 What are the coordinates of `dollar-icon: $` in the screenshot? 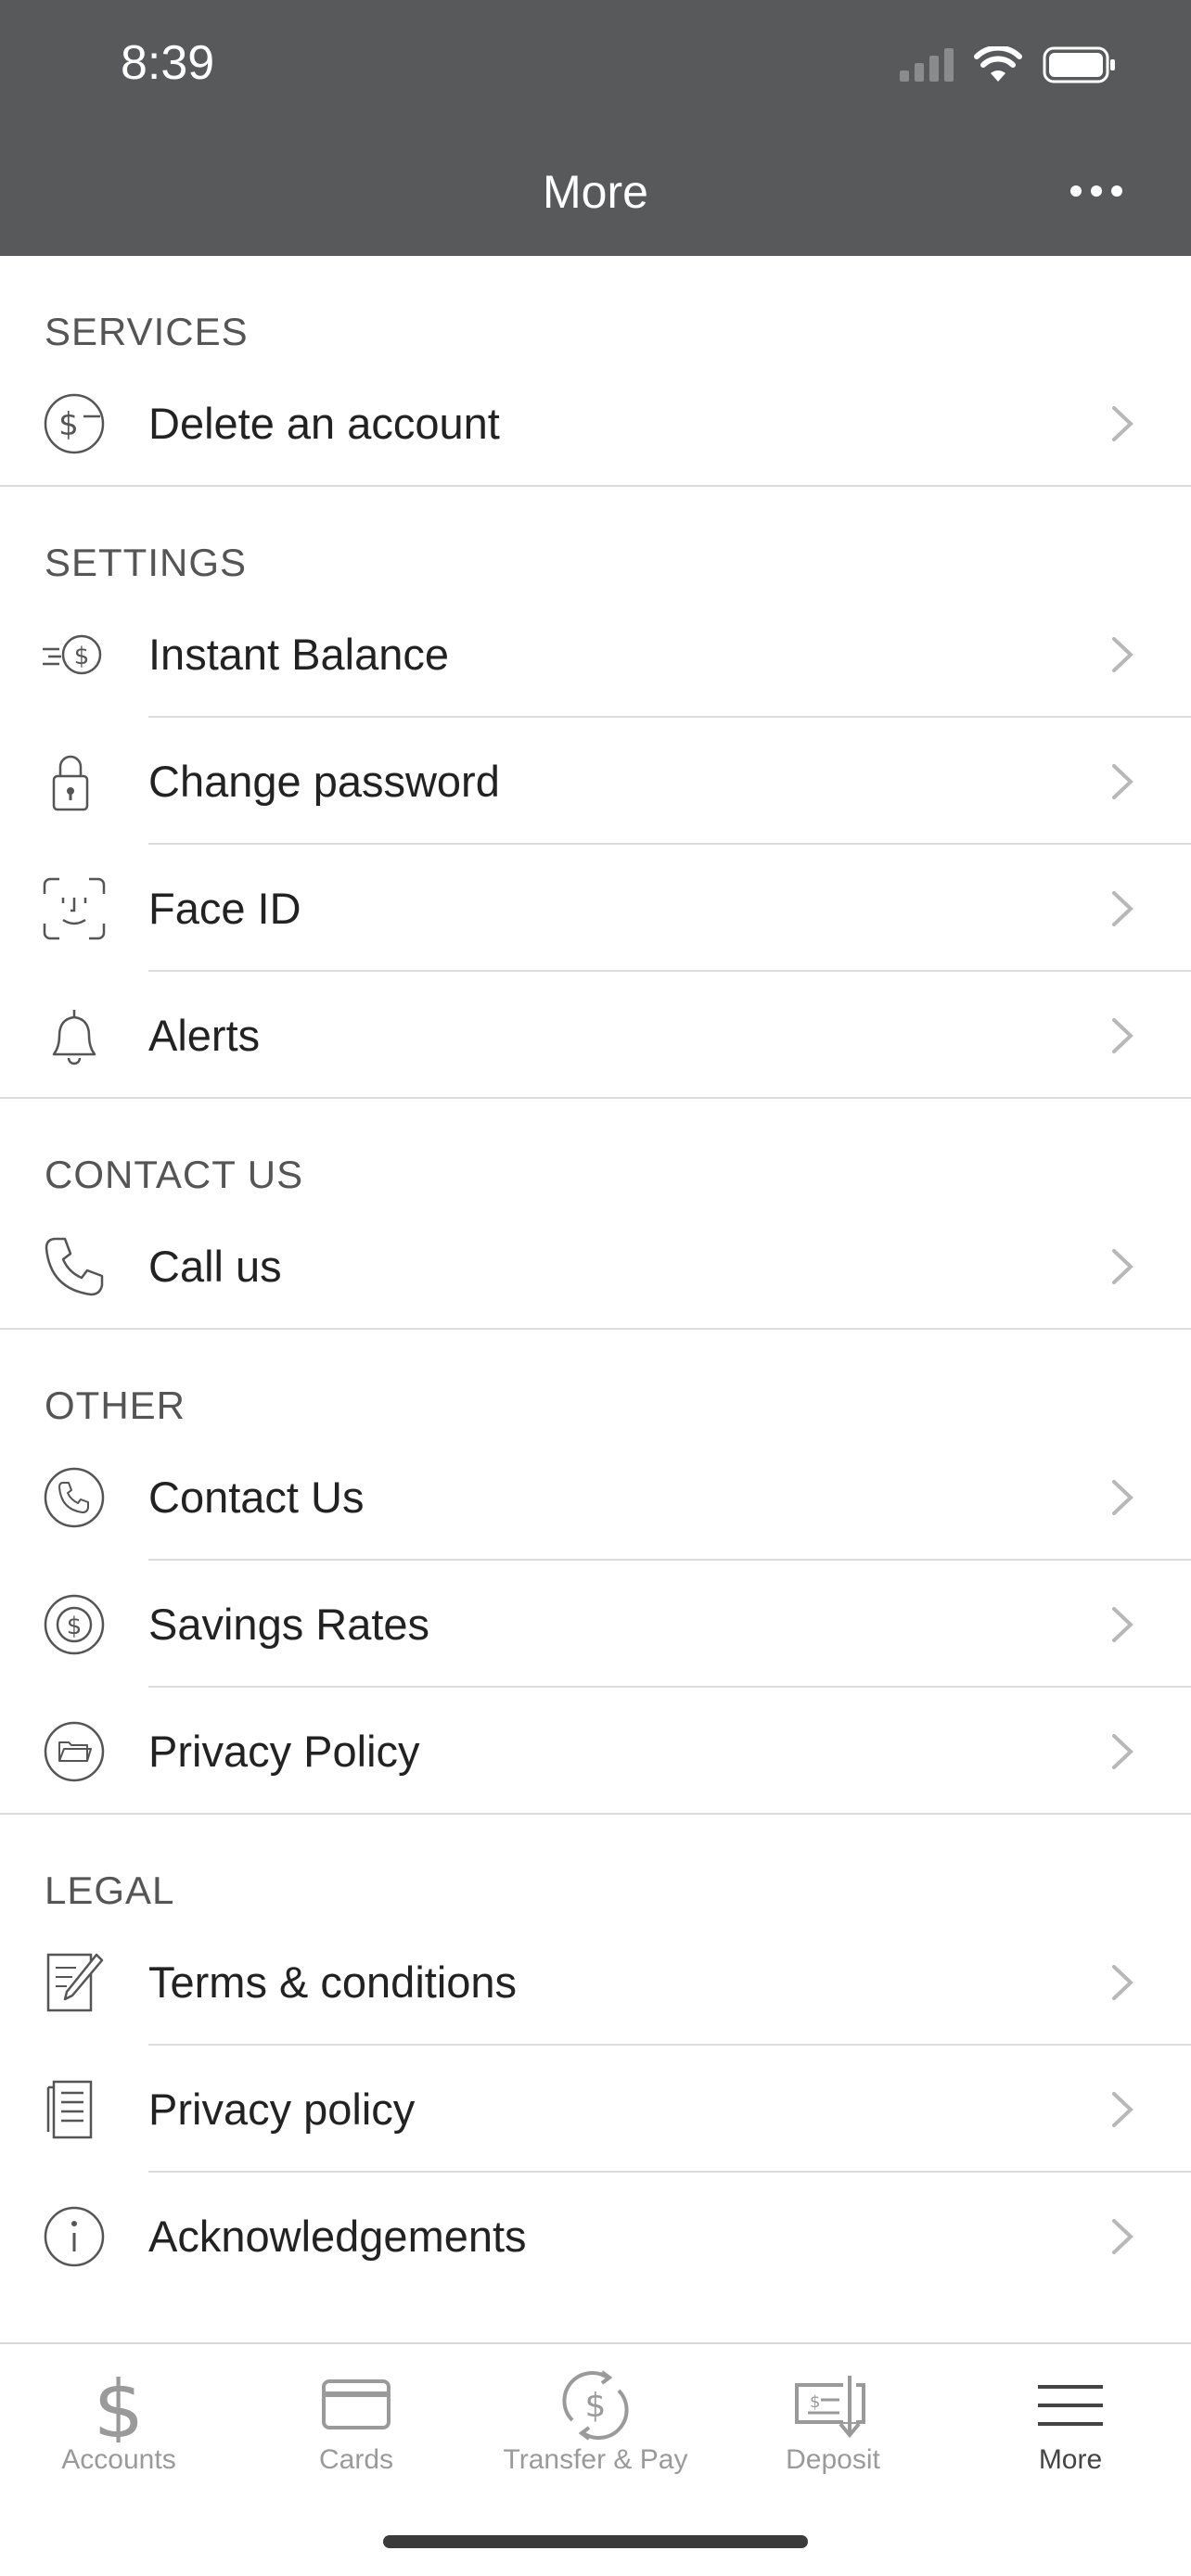 It's located at (120, 2405).